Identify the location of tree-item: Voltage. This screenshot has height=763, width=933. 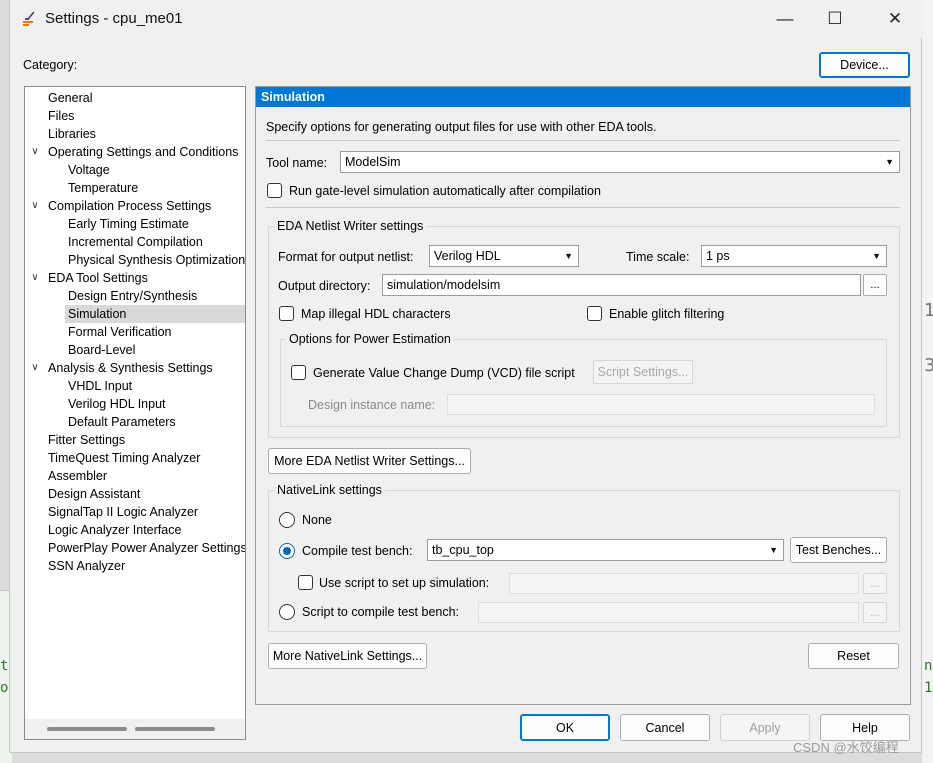
(135, 170).